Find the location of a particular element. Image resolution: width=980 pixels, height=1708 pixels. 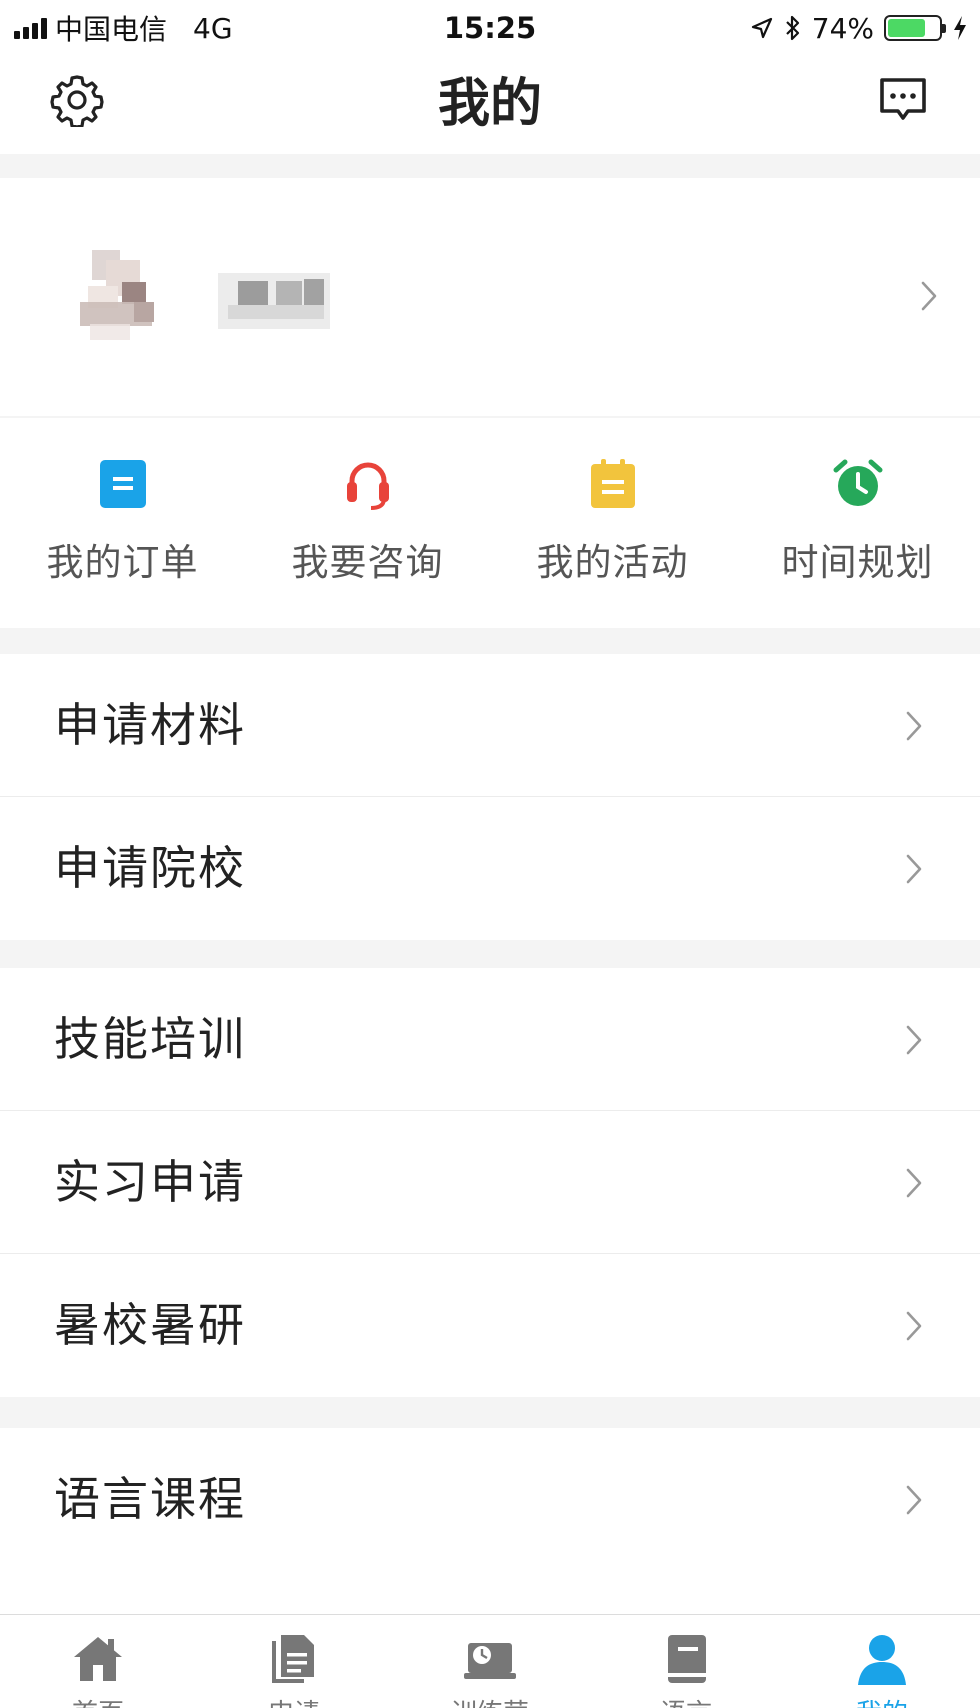

menu-item-application-schools: 申请院校 is located at coordinates (490, 868).